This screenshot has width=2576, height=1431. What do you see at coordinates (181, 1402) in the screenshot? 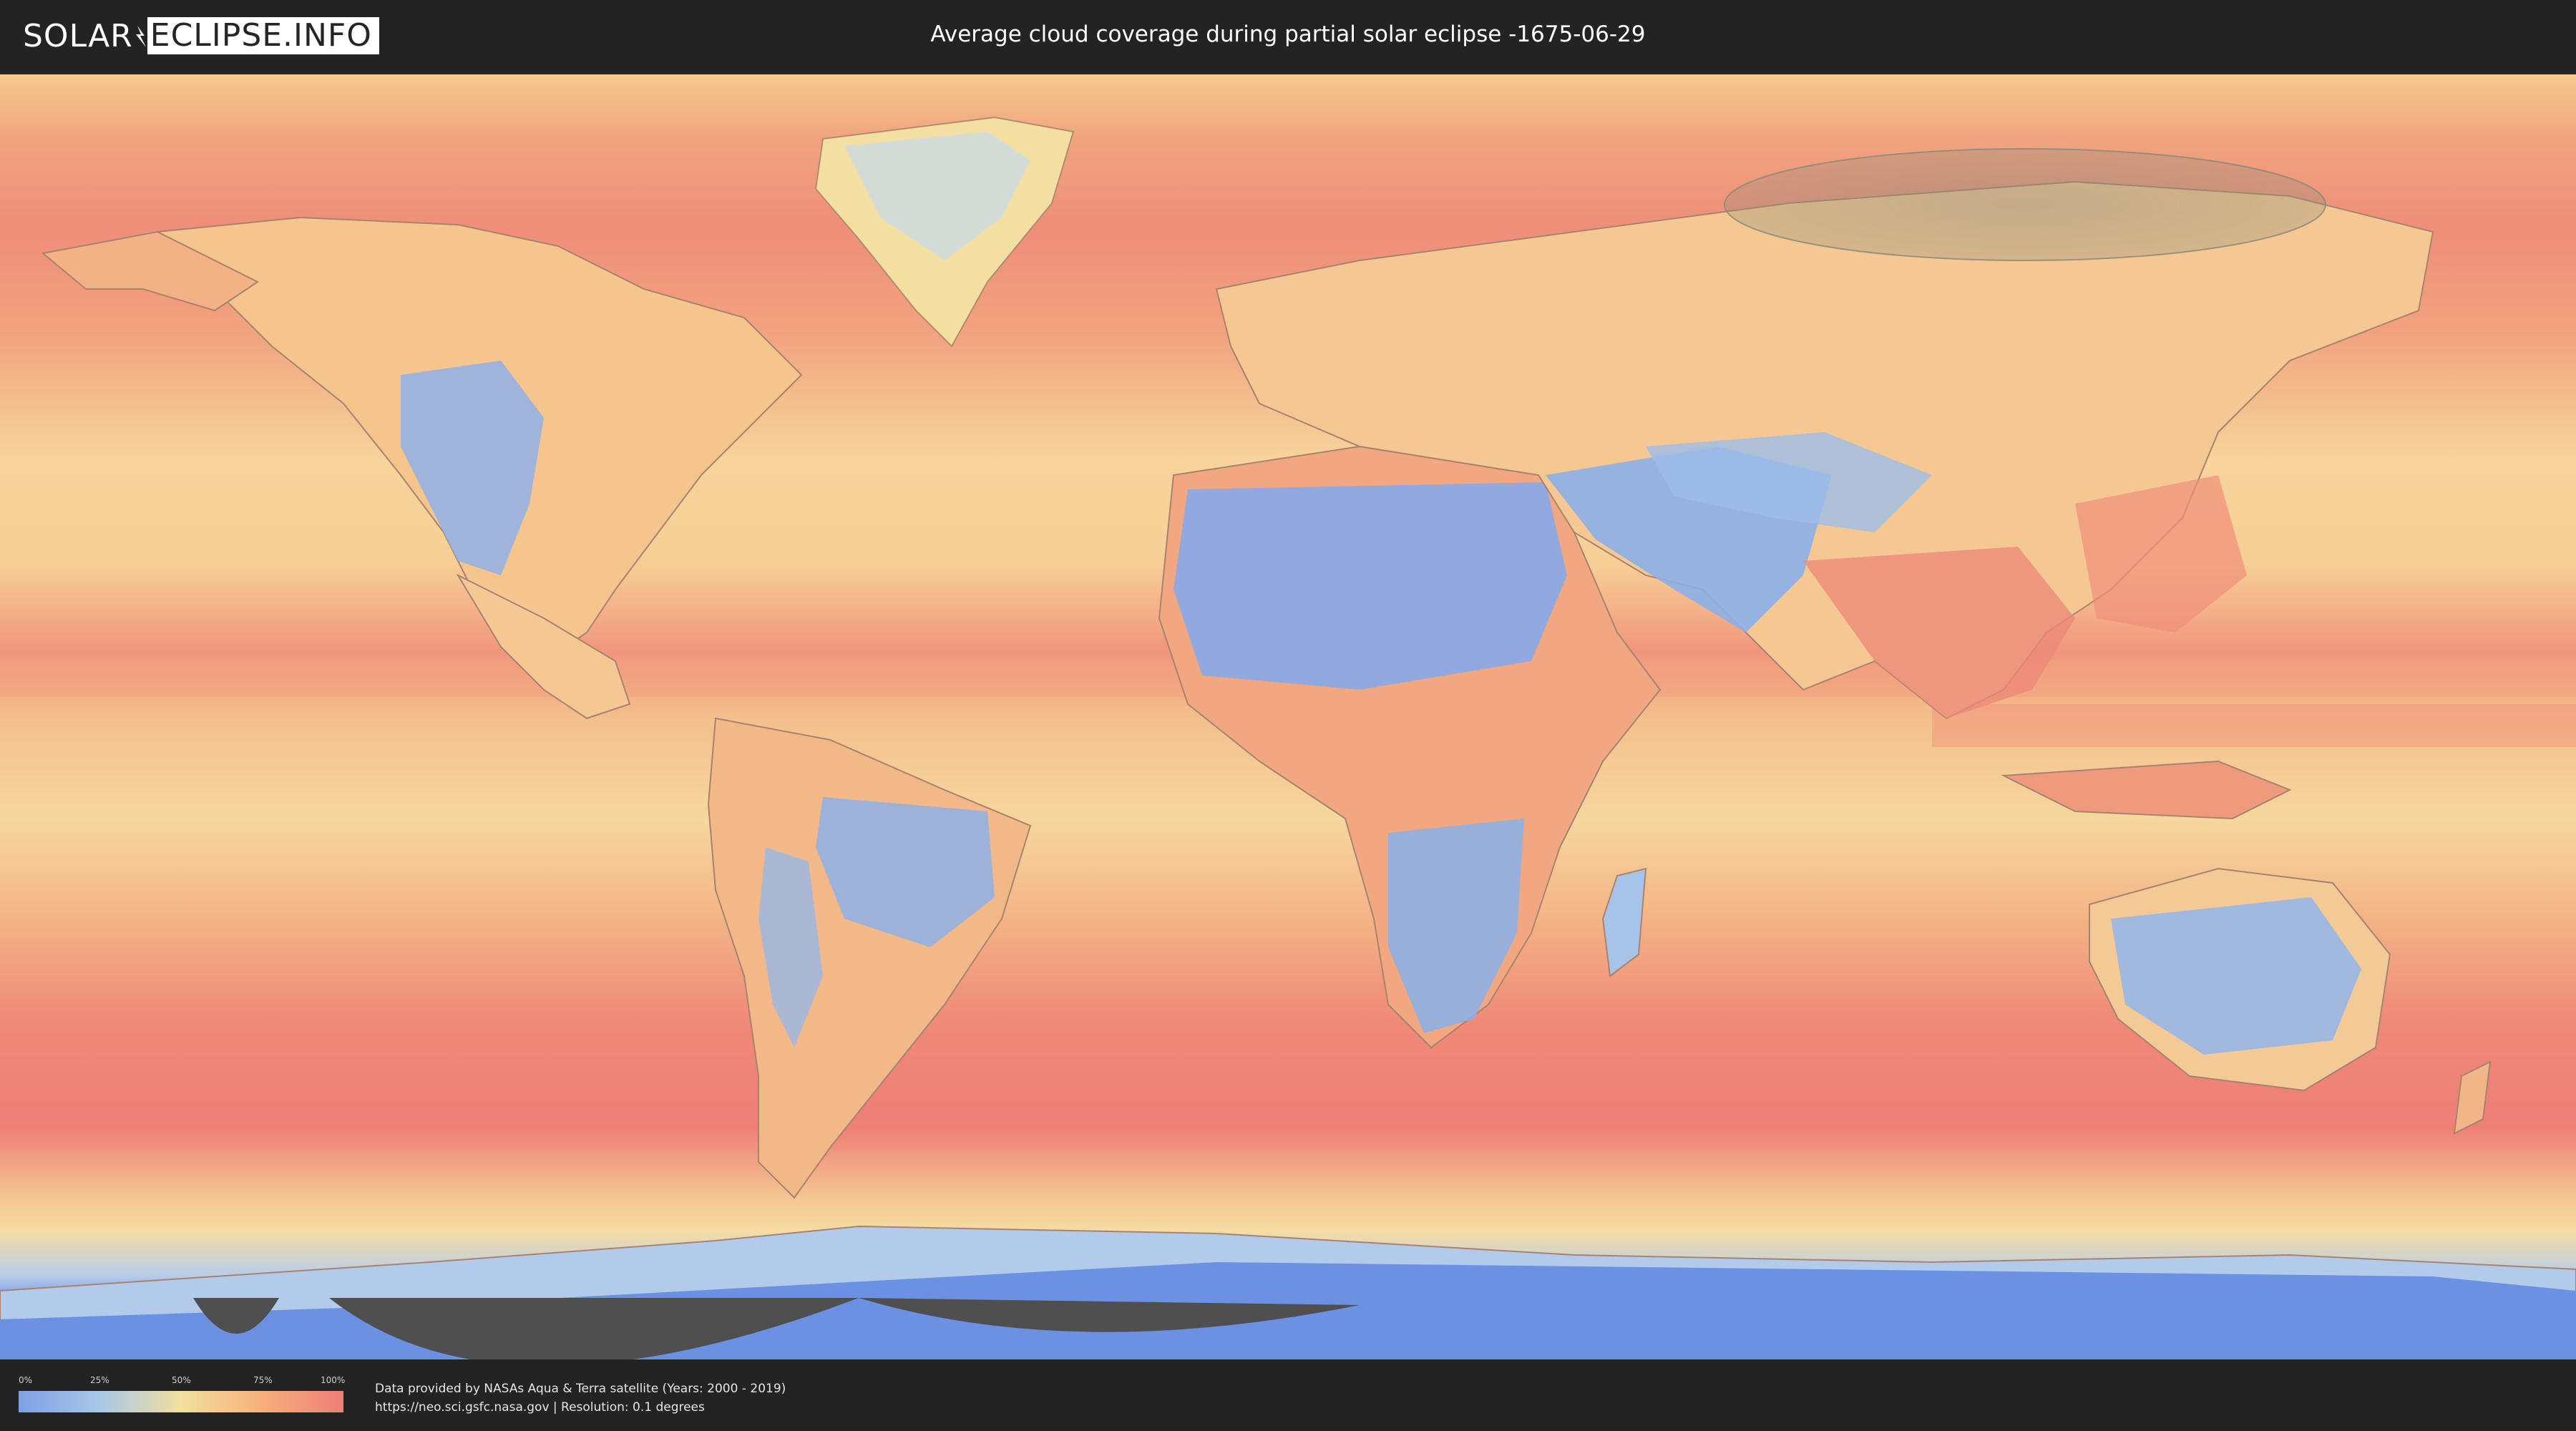
I see `cloud-coverage-legend-bar` at bounding box center [181, 1402].